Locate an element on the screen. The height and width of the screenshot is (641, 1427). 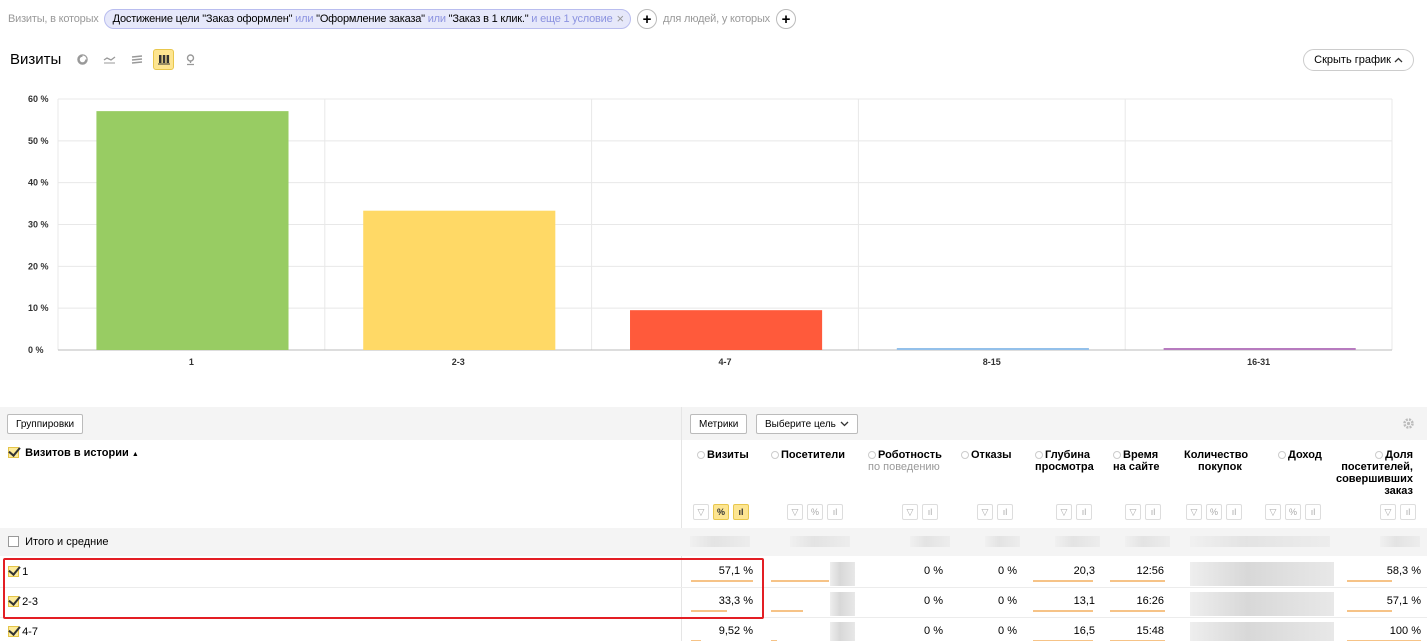
col-depth-label-2: просмотра is located at coordinates (1064, 467).